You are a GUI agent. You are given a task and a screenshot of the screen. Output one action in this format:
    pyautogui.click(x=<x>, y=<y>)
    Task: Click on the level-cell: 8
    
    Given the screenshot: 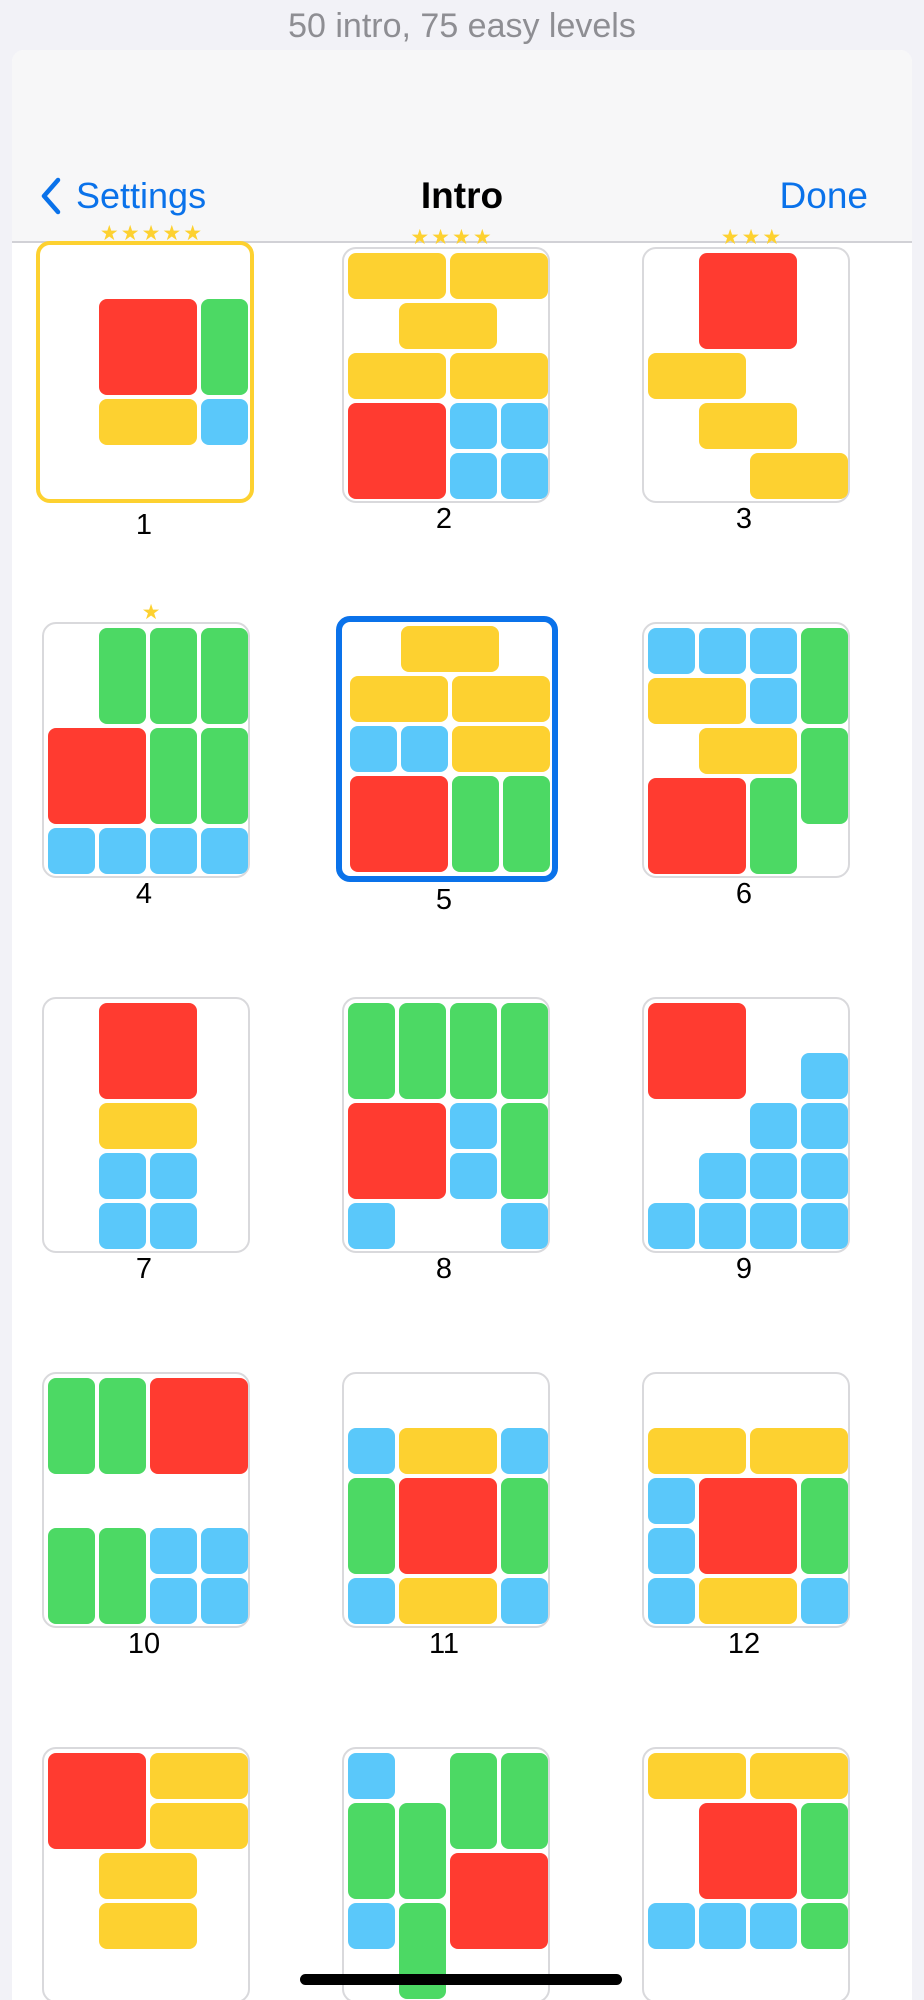 What is the action you would take?
    pyautogui.click(x=452, y=1143)
    